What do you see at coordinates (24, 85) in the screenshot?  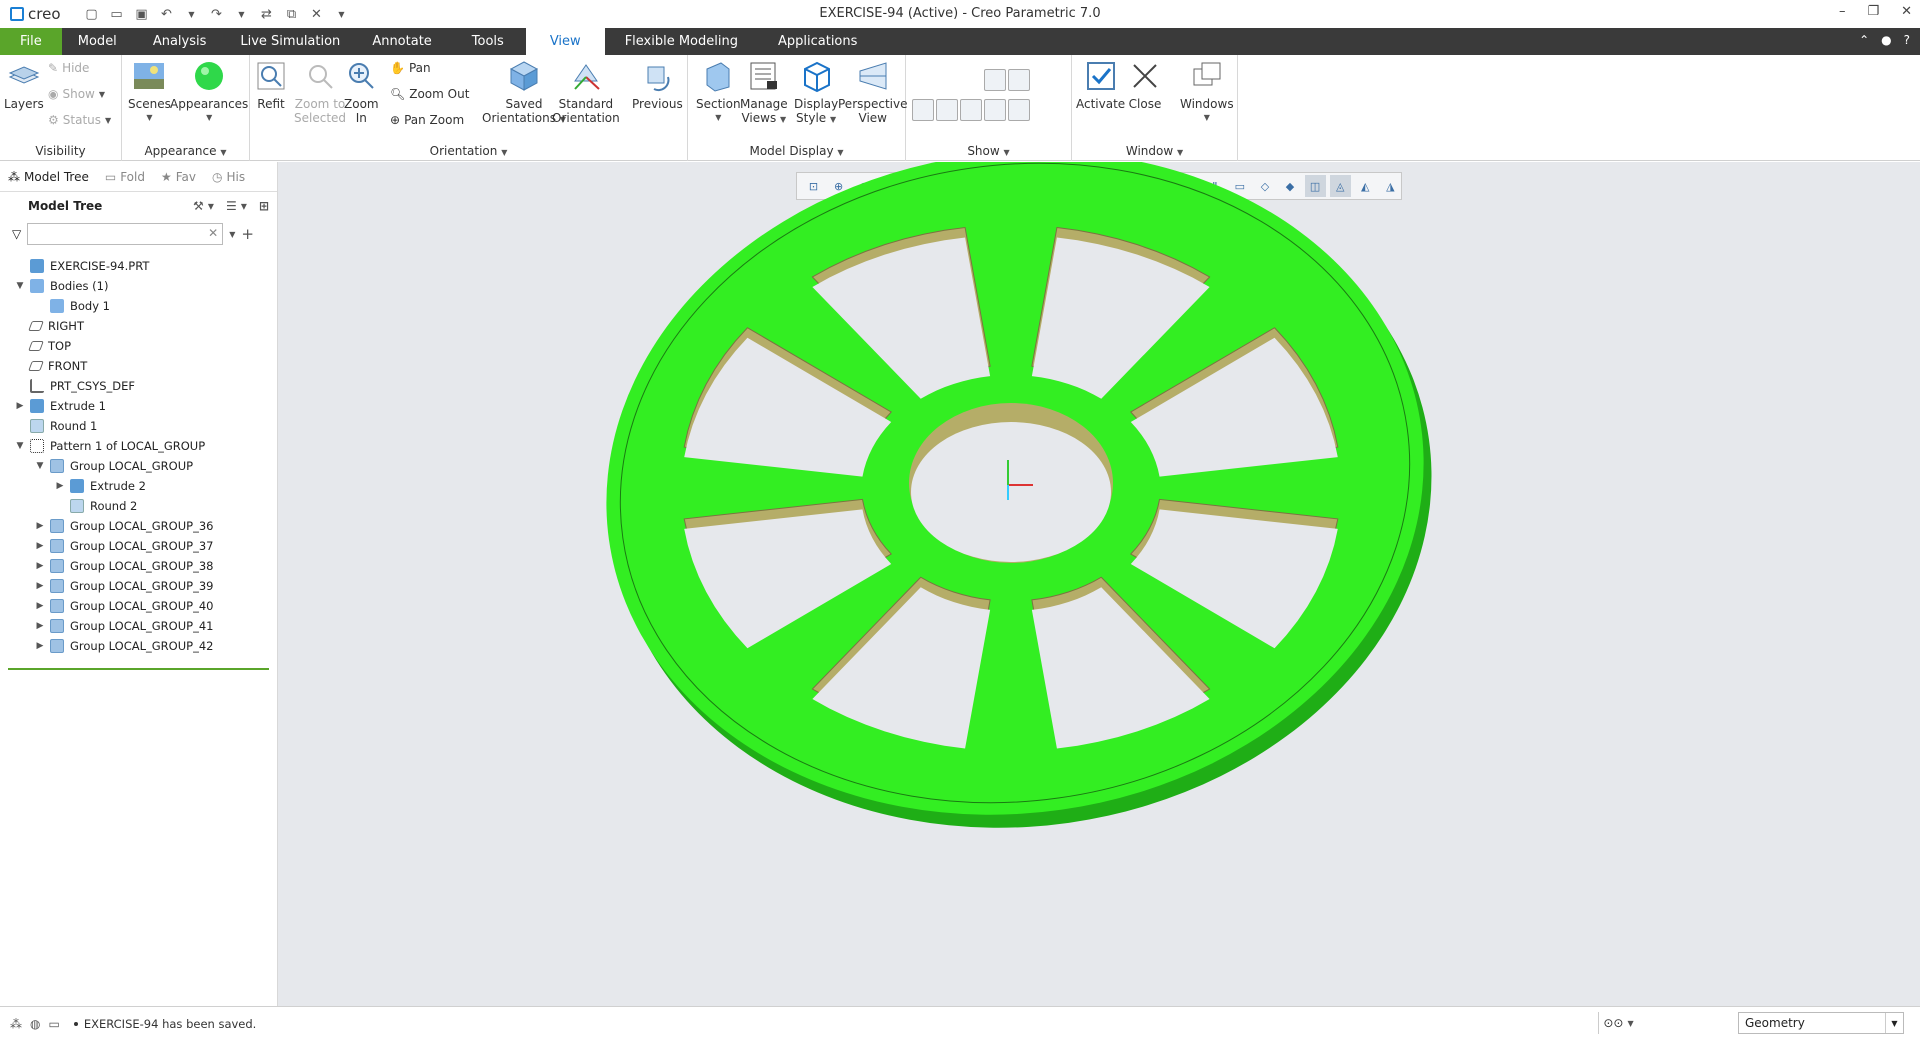 I see `layers-button: Layers` at bounding box center [24, 85].